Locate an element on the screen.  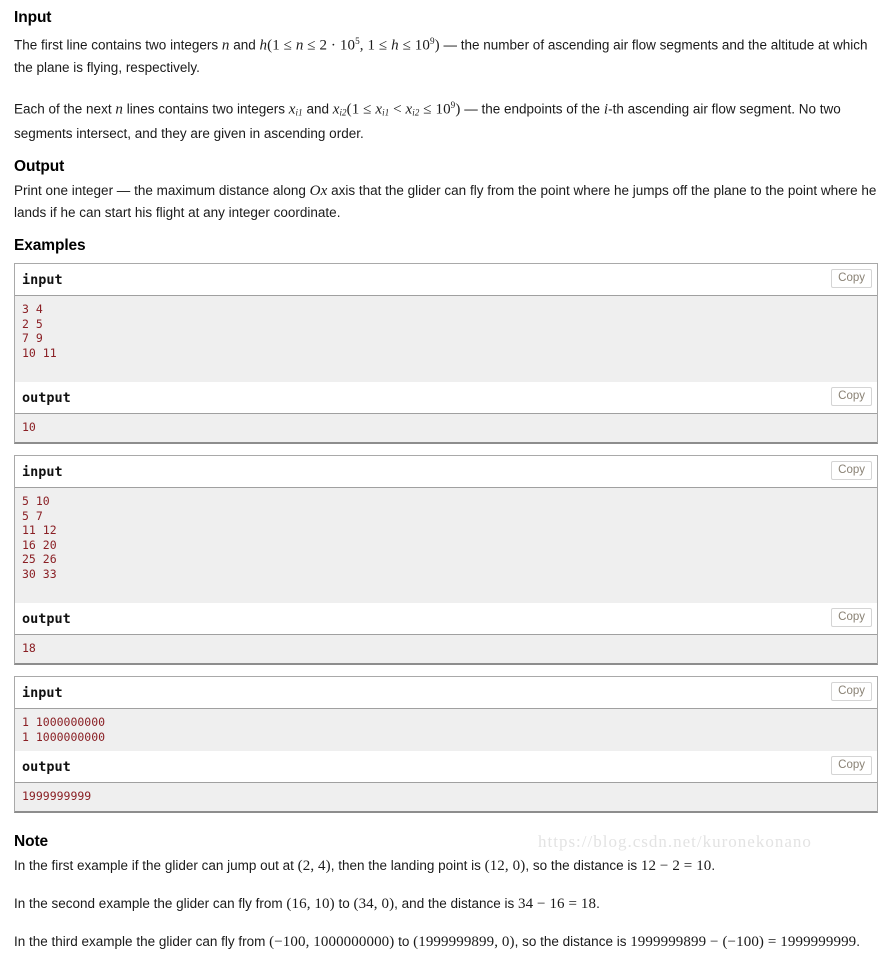
note3-text-2: to is located at coordinates (404, 941).